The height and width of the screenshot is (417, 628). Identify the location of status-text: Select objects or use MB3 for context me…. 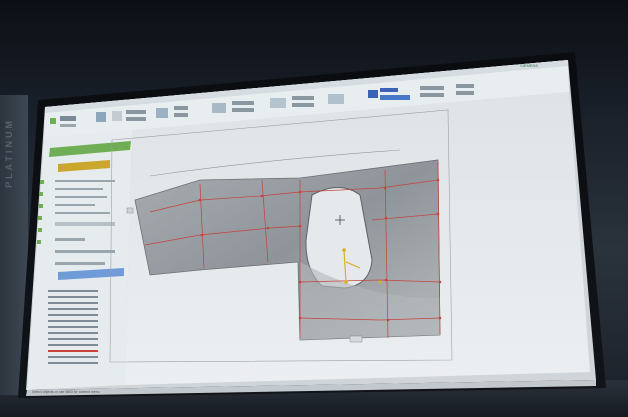
(66, 392).